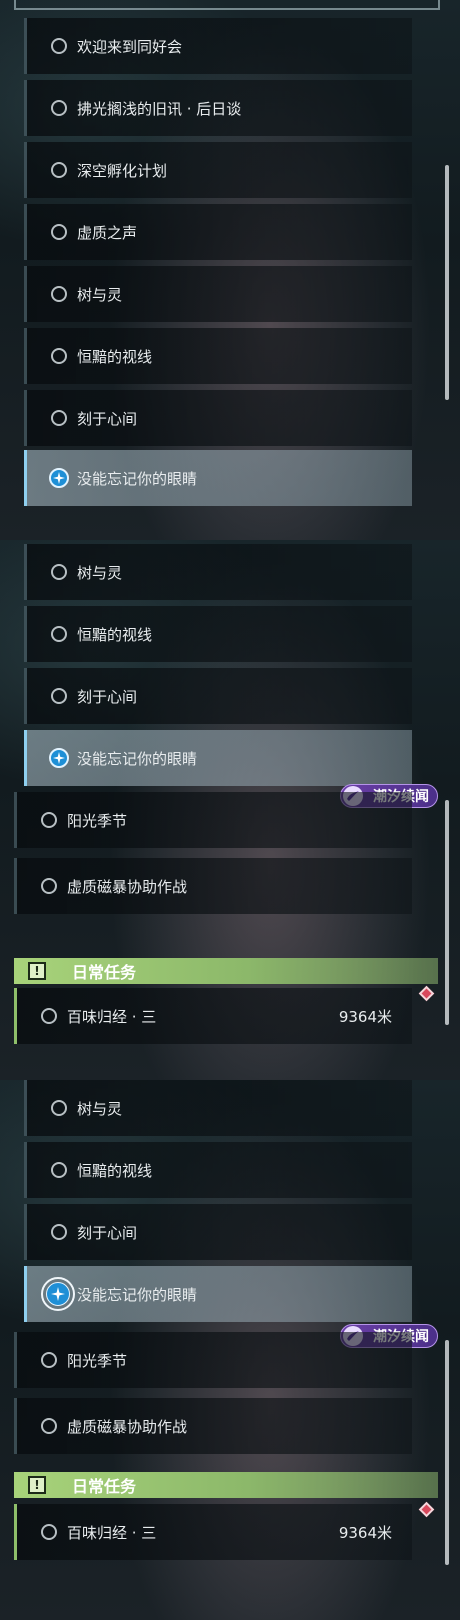  What do you see at coordinates (122, 170) in the screenshot?
I see `quest-label: 深空孵化计划` at bounding box center [122, 170].